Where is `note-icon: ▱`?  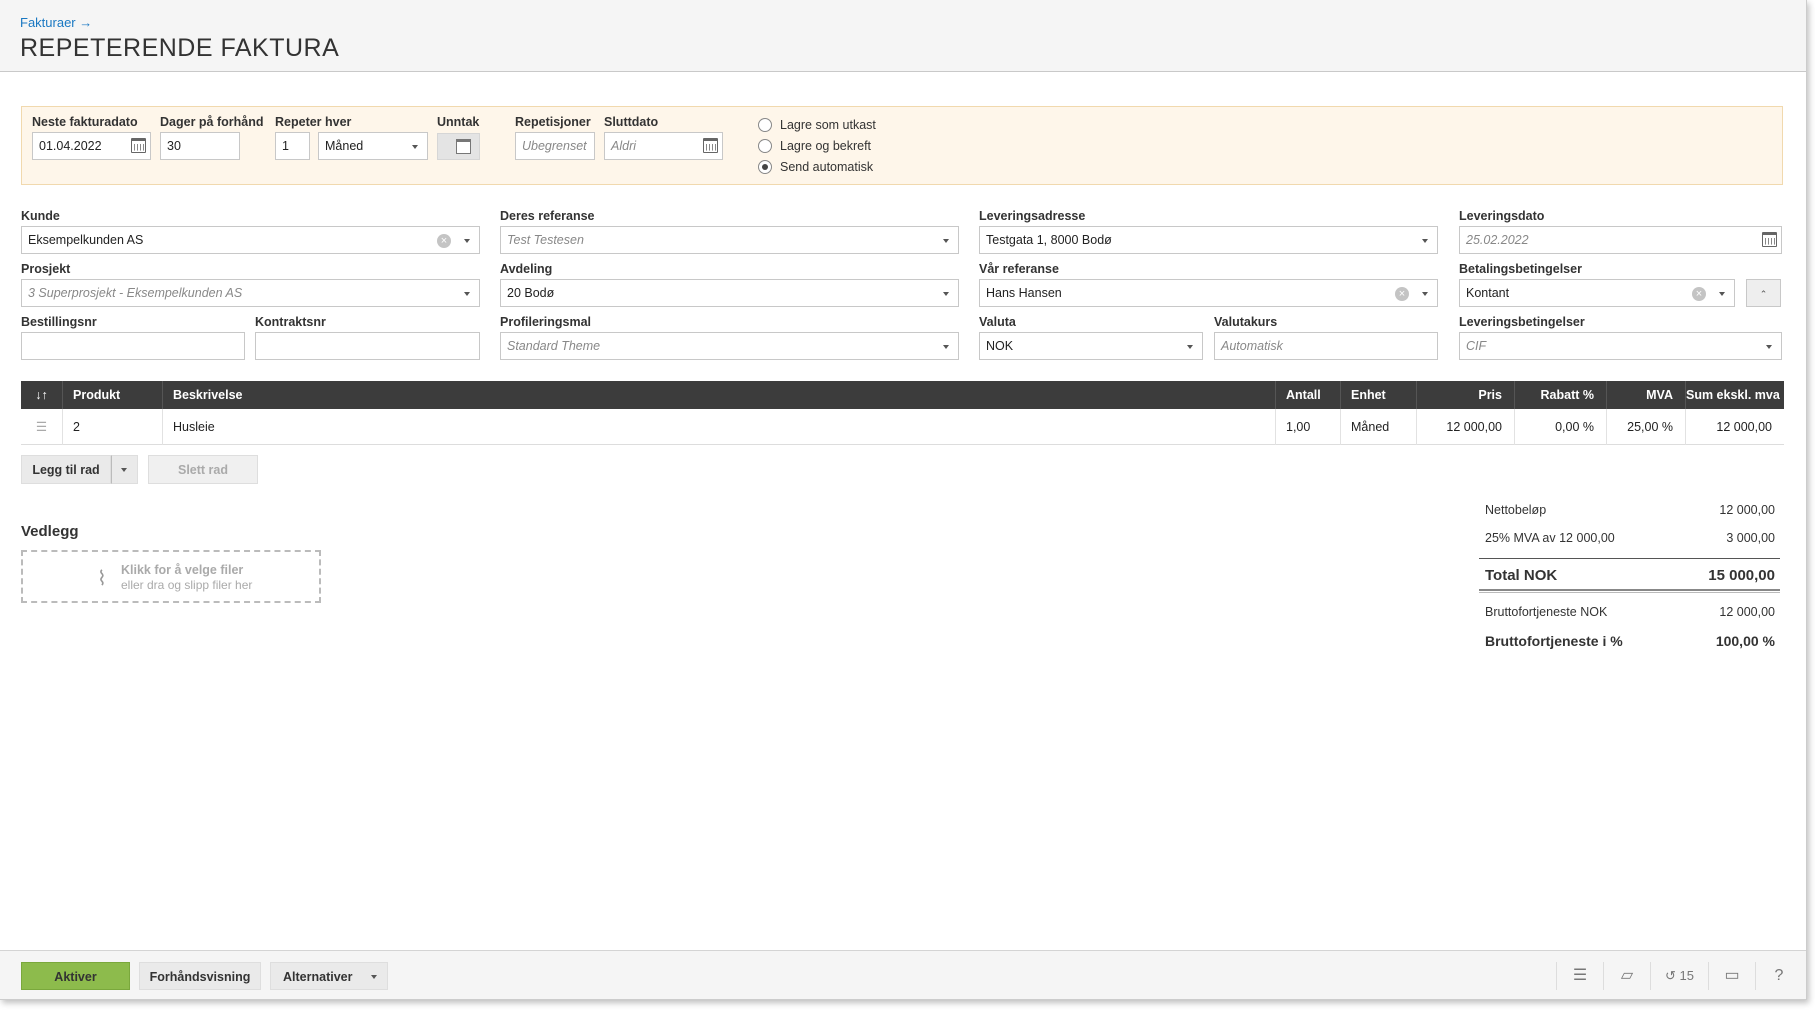
note-icon: ▱ is located at coordinates (1626, 976).